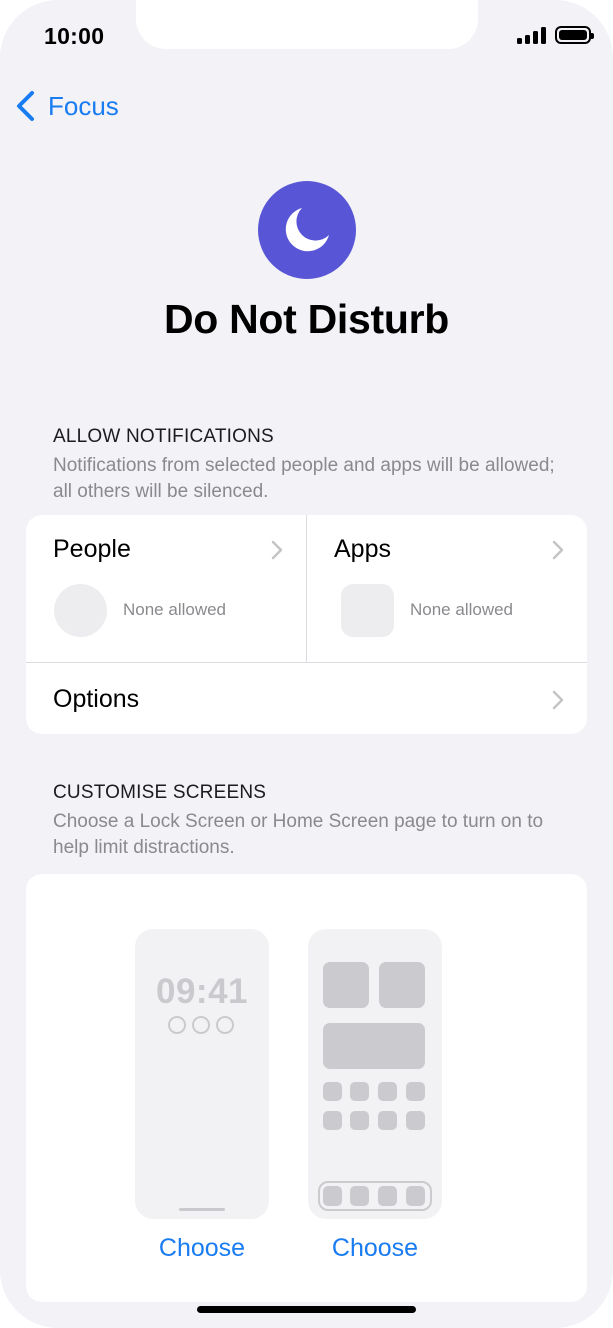 The width and height of the screenshot is (613, 1328). Describe the element at coordinates (306, 1309) in the screenshot. I see `home-indicator` at that location.